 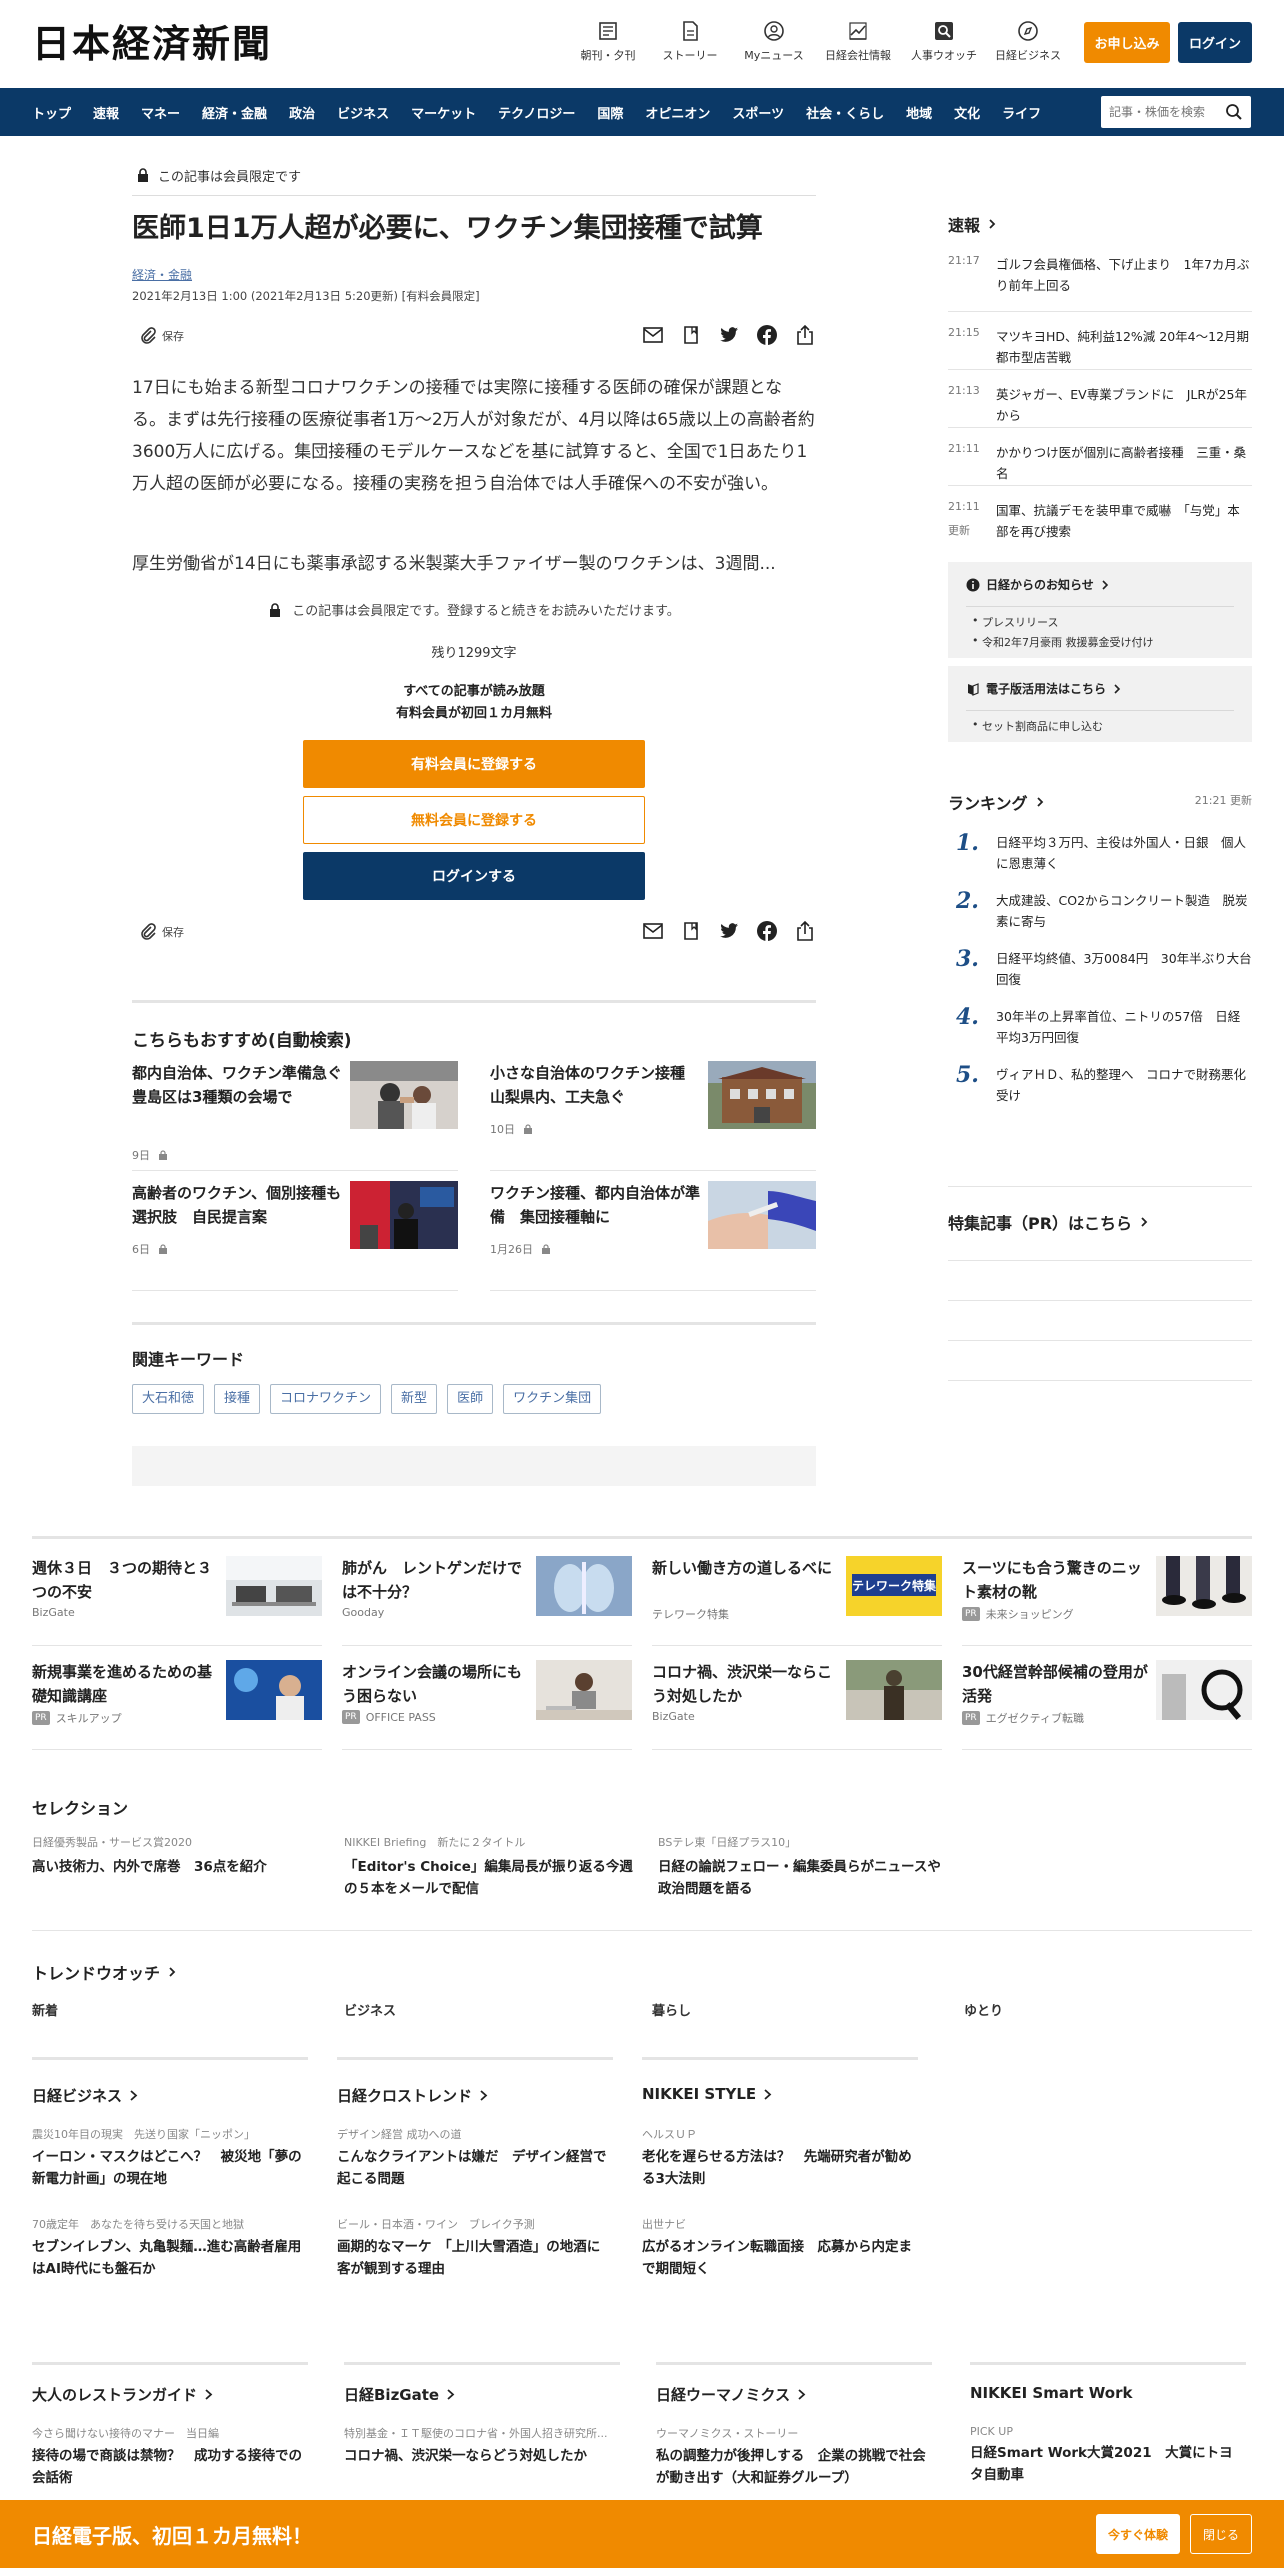 What do you see at coordinates (1037, 726) in the screenshot?
I see `epaper-link: セット割商品に申し込む` at bounding box center [1037, 726].